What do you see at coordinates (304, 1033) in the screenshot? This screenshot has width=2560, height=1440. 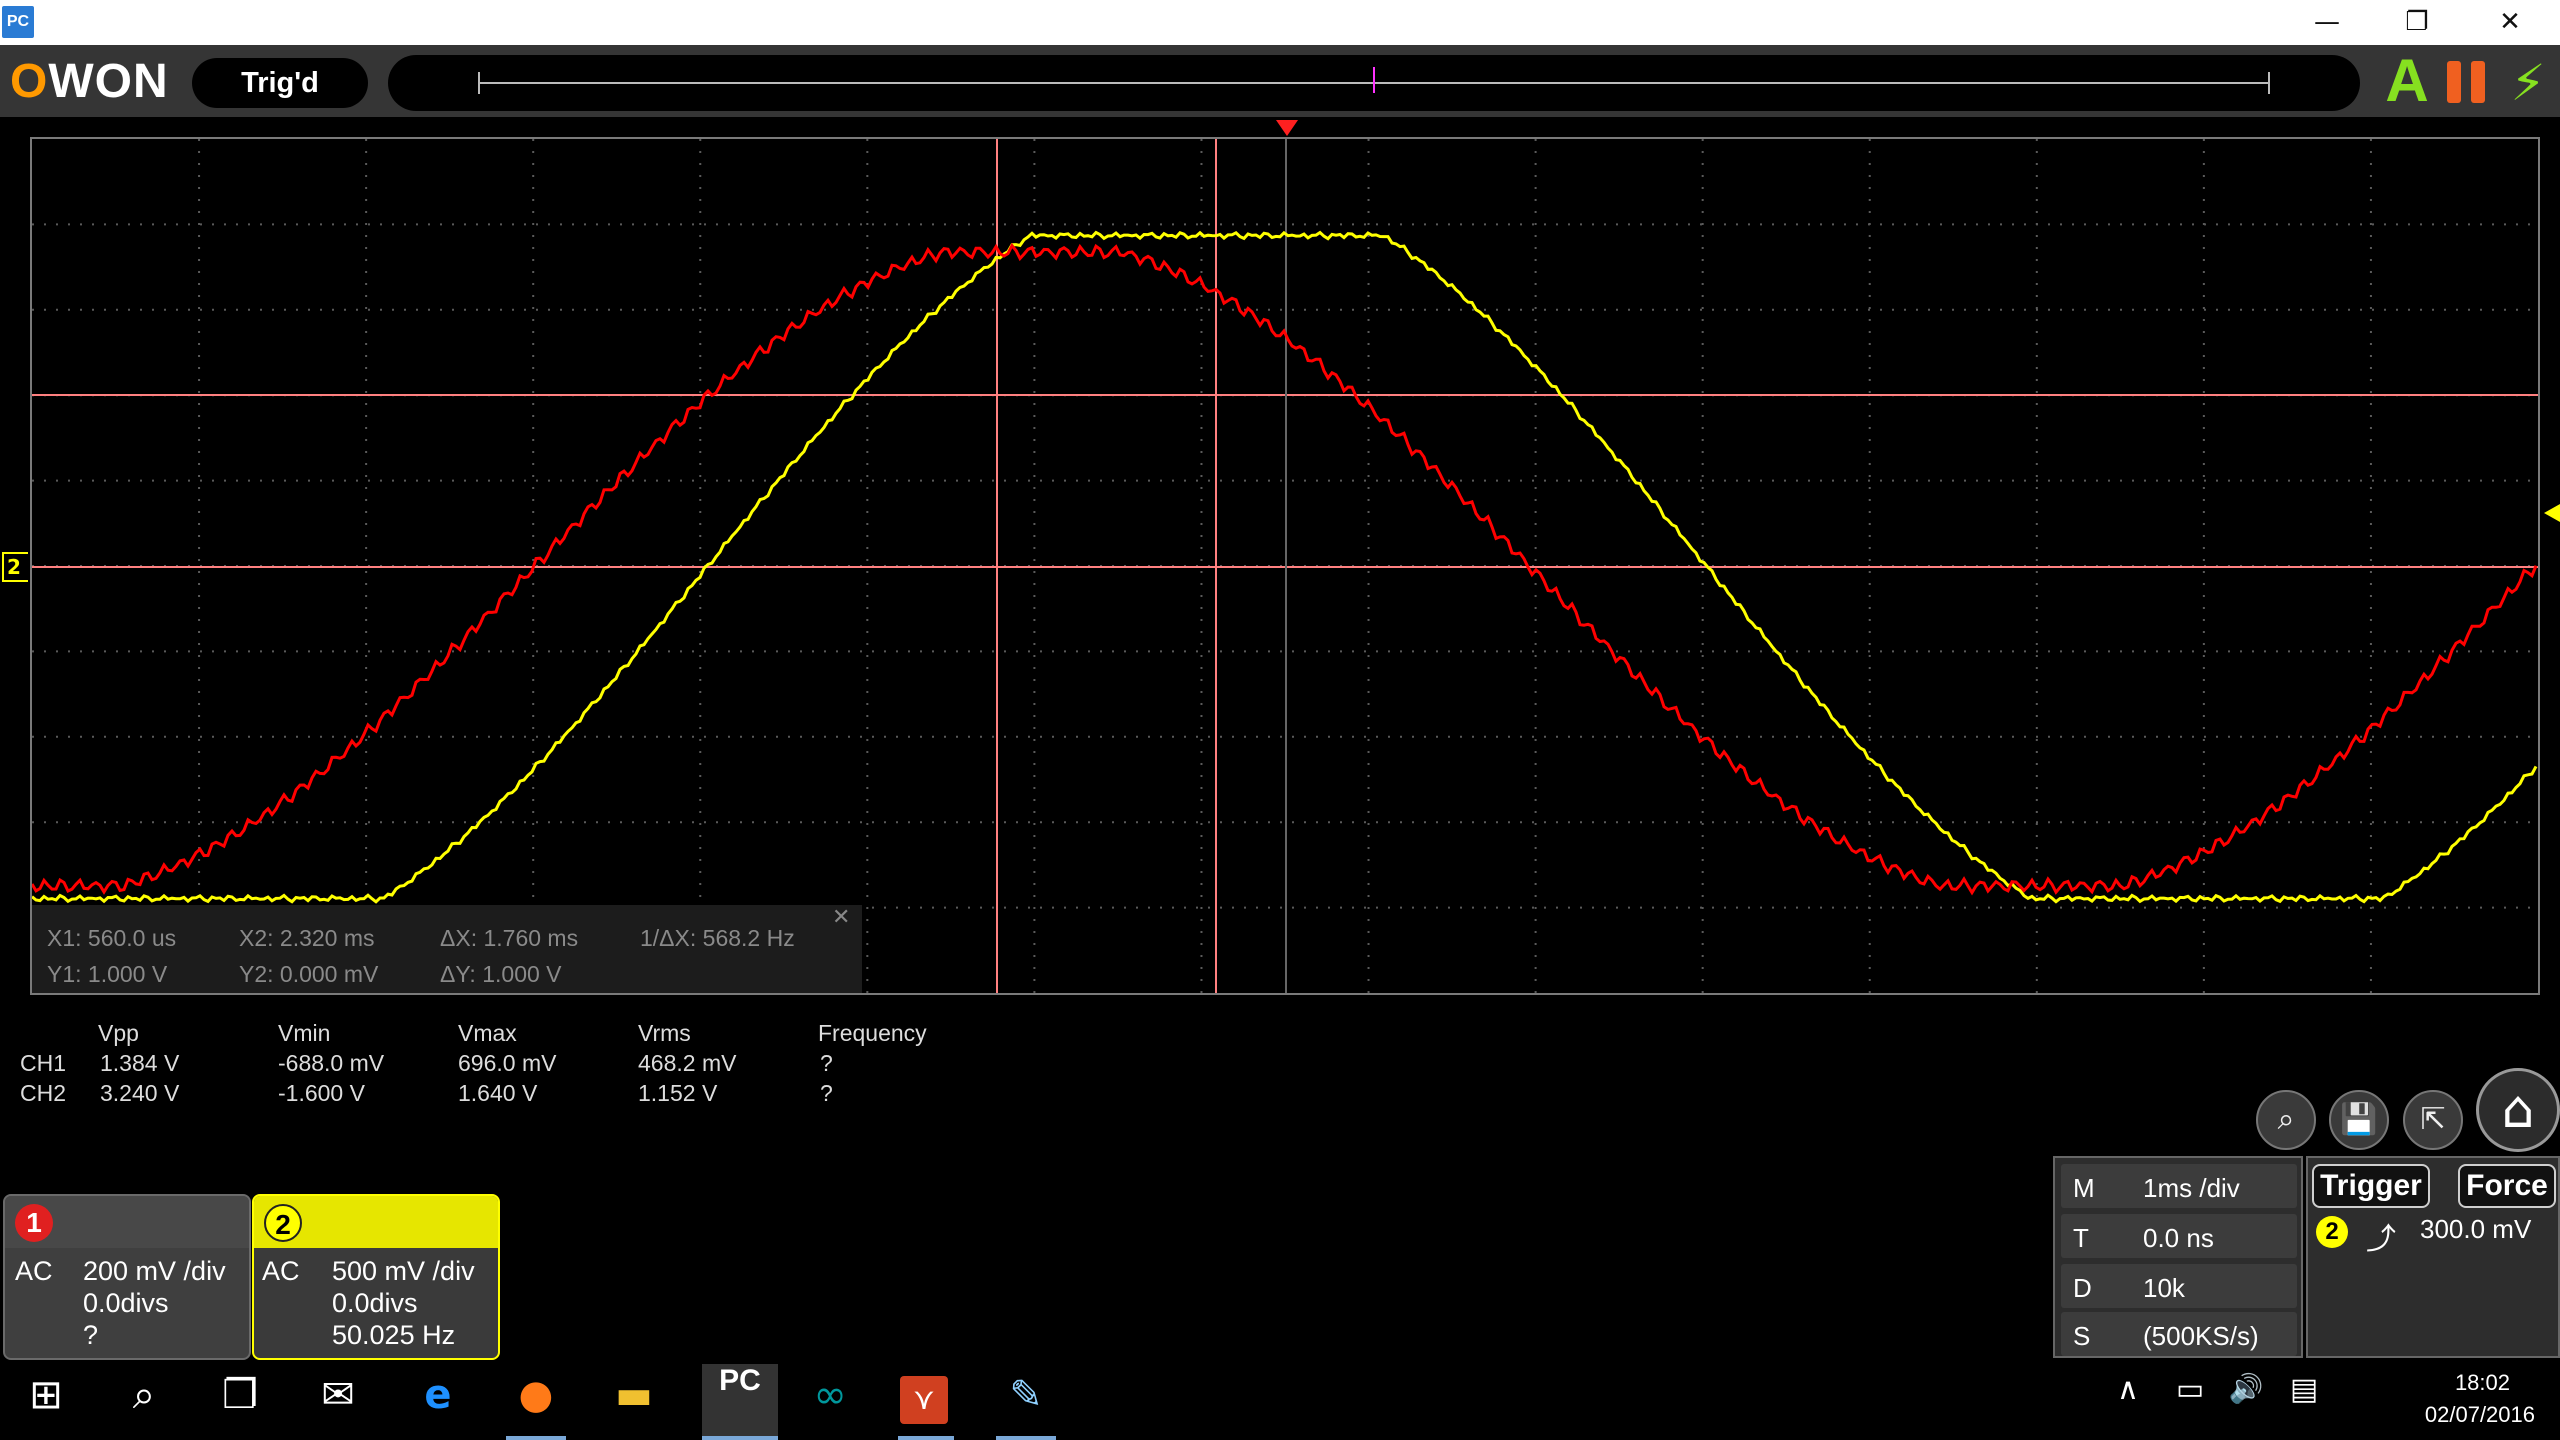 I see `meas-header-vmin: Vmin` at bounding box center [304, 1033].